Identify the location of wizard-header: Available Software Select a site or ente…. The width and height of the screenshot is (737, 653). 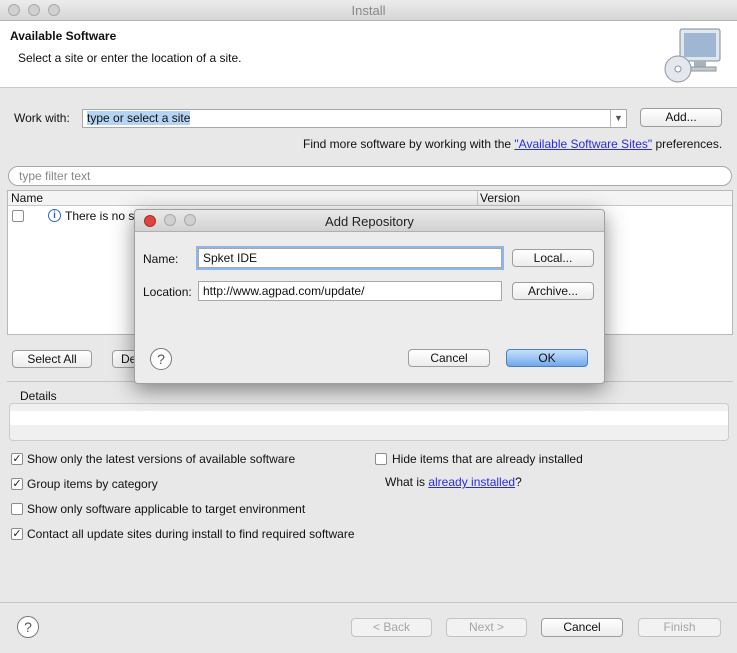
(368, 54).